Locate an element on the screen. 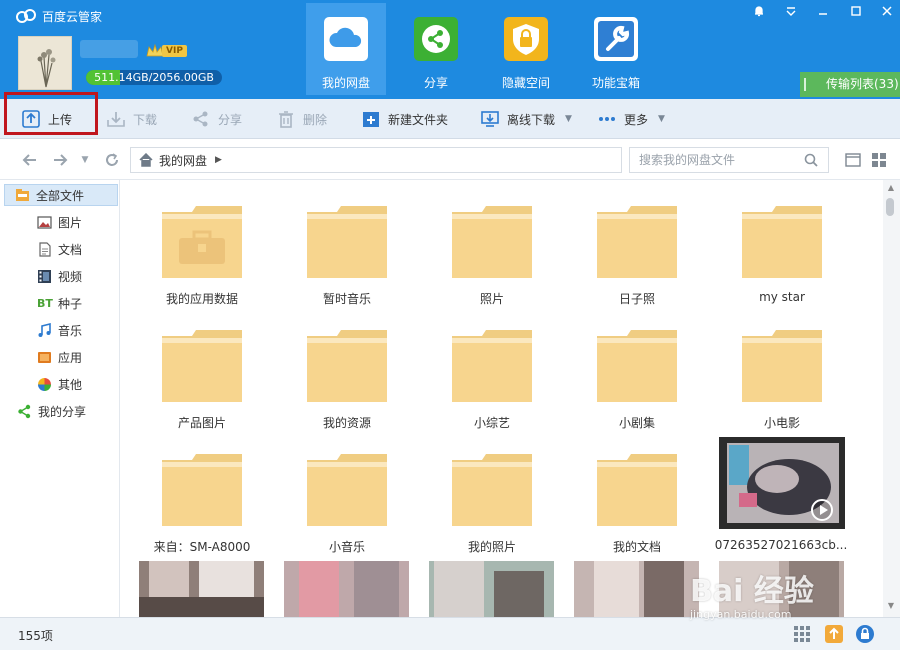 The width and height of the screenshot is (900, 650). breadcrumb-my-drive: 我的网盘 is located at coordinates (183, 160).